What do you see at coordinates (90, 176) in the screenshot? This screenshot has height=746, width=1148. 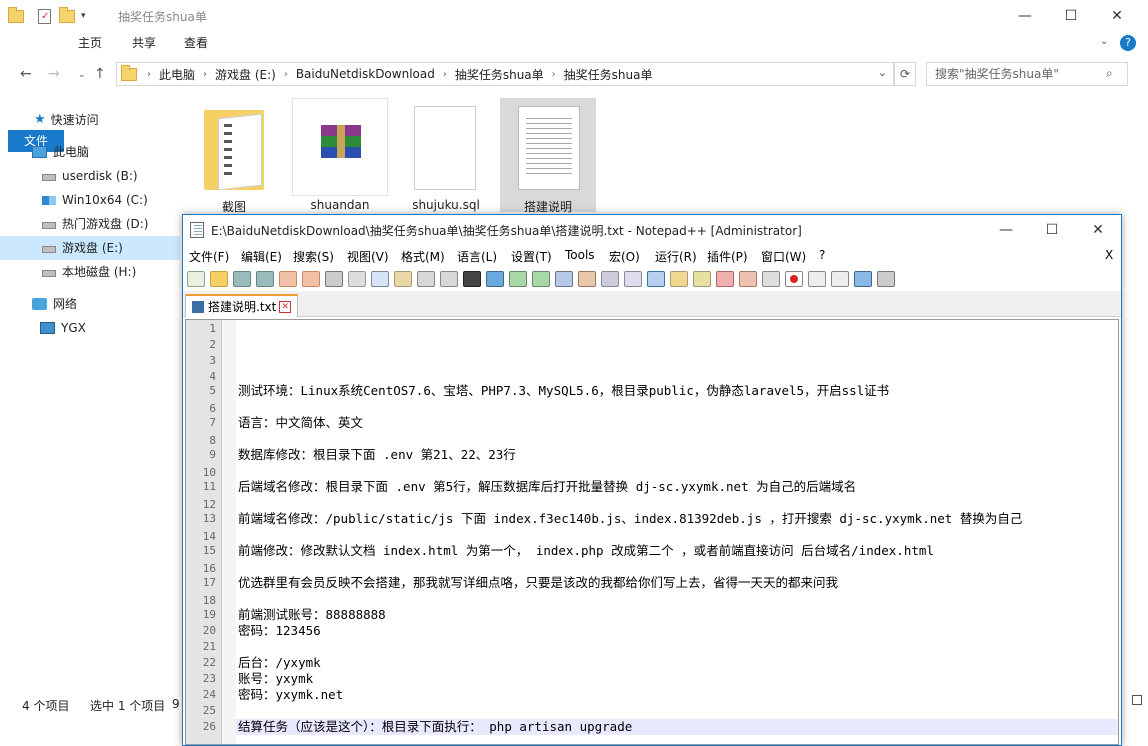 I see `sidebar-item-drive-b: userdisk (B:)` at bounding box center [90, 176].